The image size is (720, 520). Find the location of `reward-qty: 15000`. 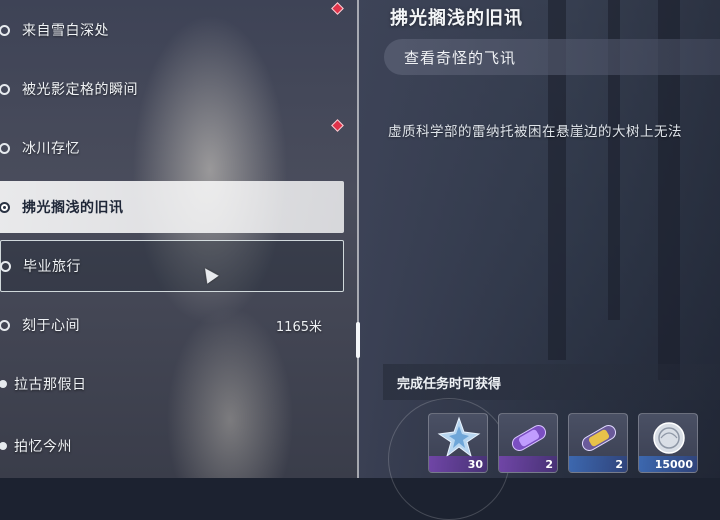

reward-qty: 15000 is located at coordinates (673, 464).